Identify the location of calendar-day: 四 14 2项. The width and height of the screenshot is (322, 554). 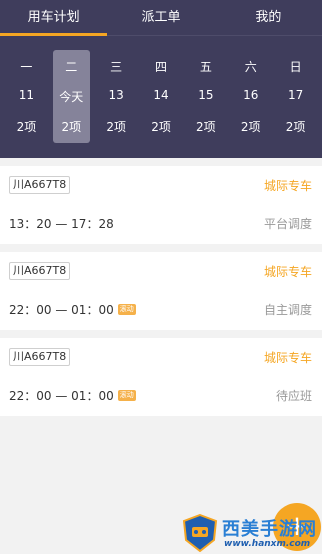
(161, 97).